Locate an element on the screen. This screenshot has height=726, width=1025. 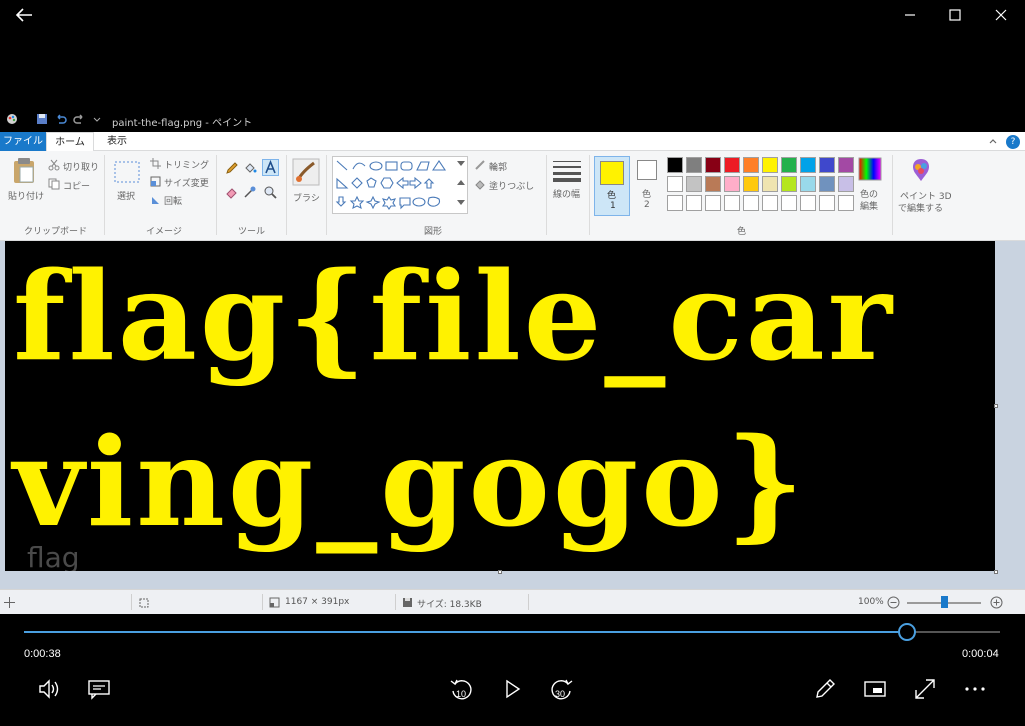
rotate-icon is located at coordinates (155, 199).